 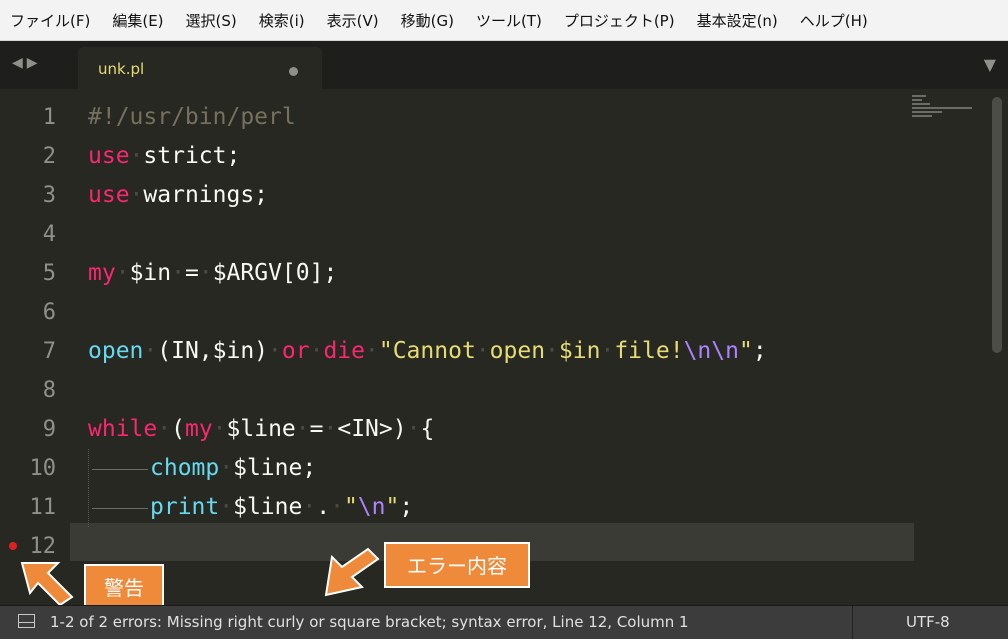 I want to click on menu-item: 表示(V), so click(x=353, y=20).